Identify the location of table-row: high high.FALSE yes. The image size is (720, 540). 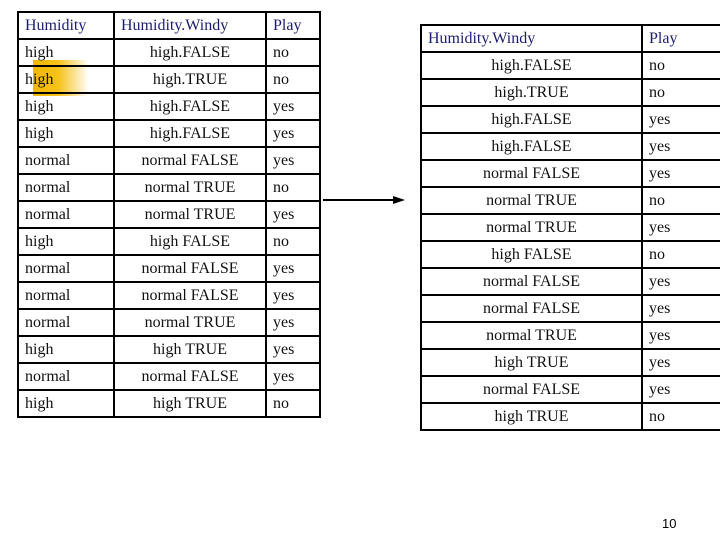
(169, 133).